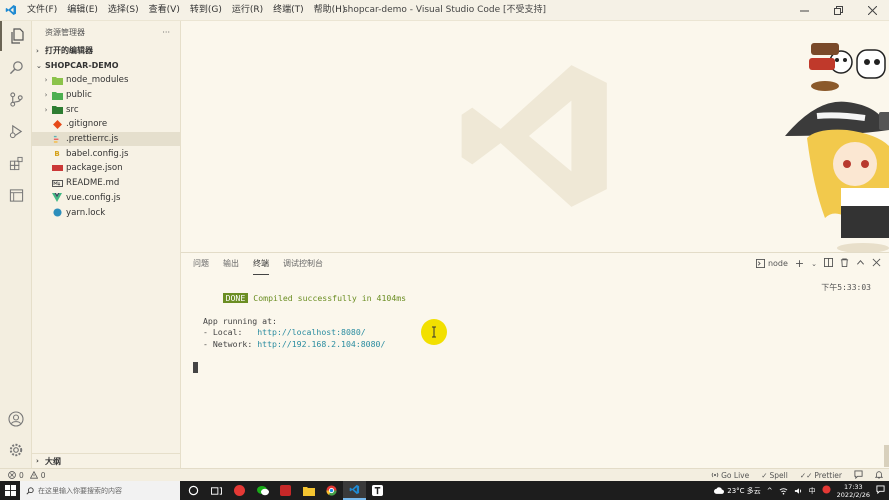 The image size is (889, 500). I want to click on source-control-icon, so click(16, 99).